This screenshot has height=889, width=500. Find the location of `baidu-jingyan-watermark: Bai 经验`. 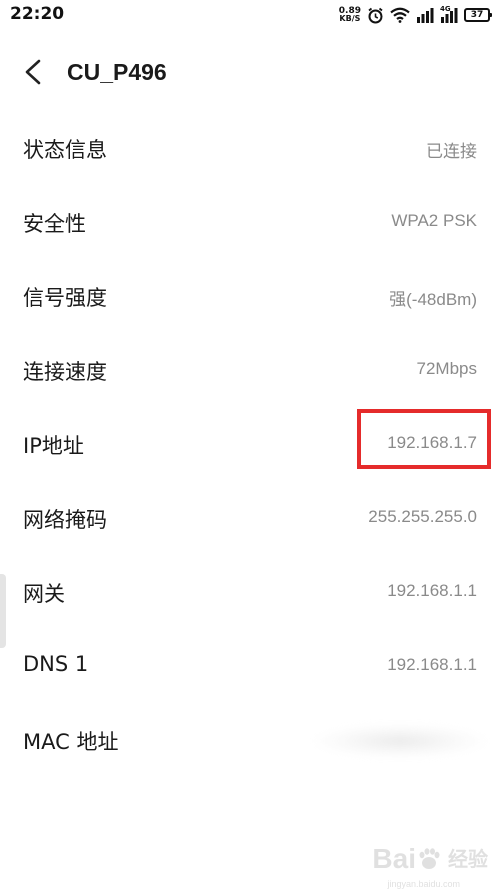

baidu-jingyan-watermark: Bai 经验 is located at coordinates (430, 859).